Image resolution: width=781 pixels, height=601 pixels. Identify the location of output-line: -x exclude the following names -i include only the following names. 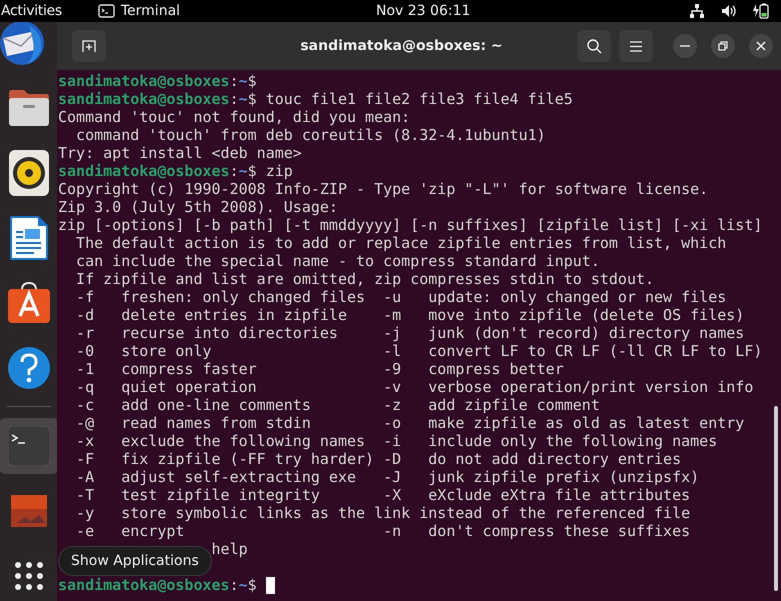
(396, 441).